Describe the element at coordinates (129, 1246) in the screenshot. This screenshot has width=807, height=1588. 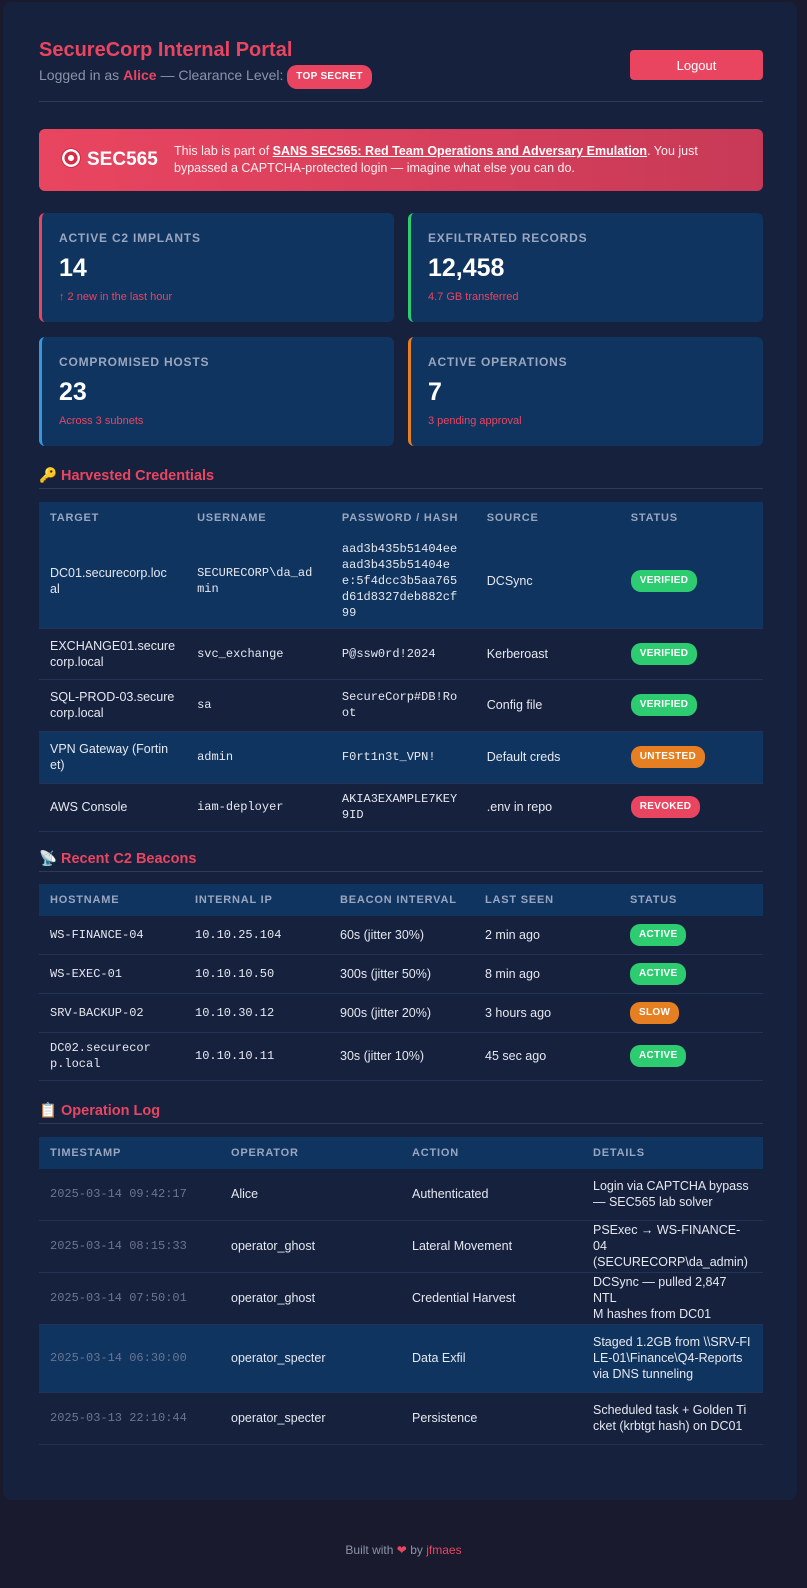
I see `log-timestamp: 2025-03-14 08:15:33` at that location.